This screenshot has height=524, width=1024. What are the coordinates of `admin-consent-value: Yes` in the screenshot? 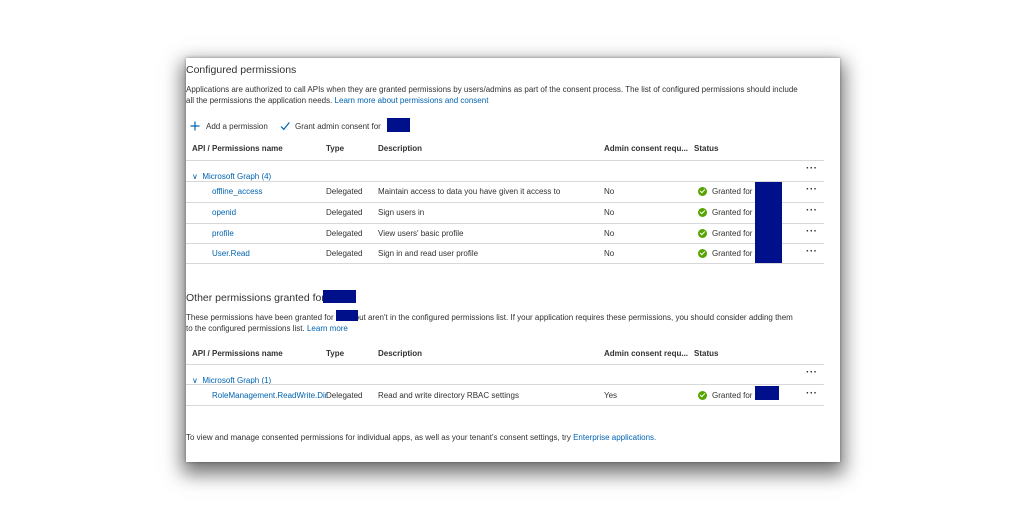 It's located at (611, 395).